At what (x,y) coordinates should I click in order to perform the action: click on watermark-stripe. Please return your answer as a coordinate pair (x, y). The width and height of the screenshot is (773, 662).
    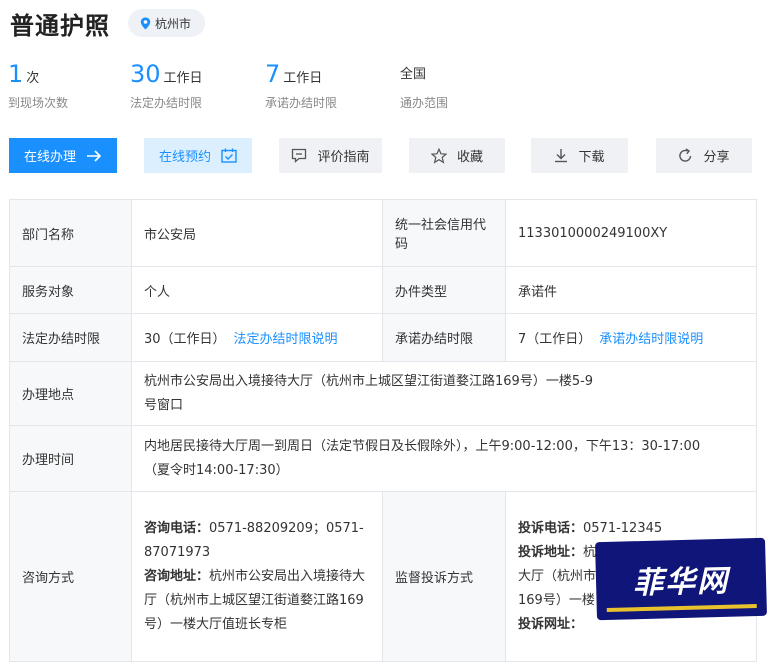
    Looking at the image, I should click on (681, 608).